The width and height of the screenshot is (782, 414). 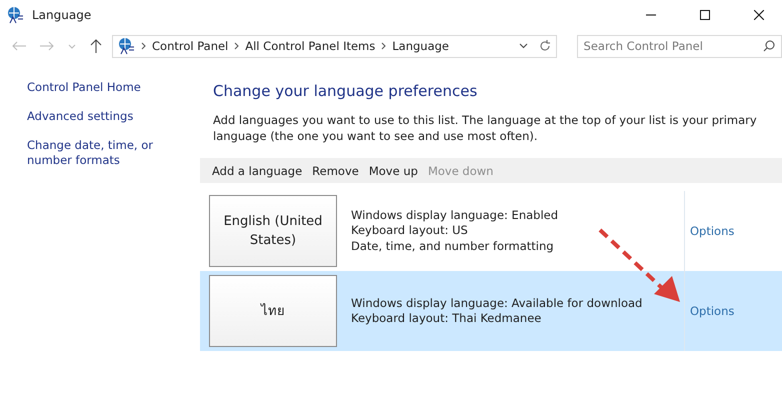 What do you see at coordinates (485, 128) in the screenshot?
I see `description: Add languages you want to use to this list. The language at the top of your list is your primary language (the one you want to see and use most often).` at bounding box center [485, 128].